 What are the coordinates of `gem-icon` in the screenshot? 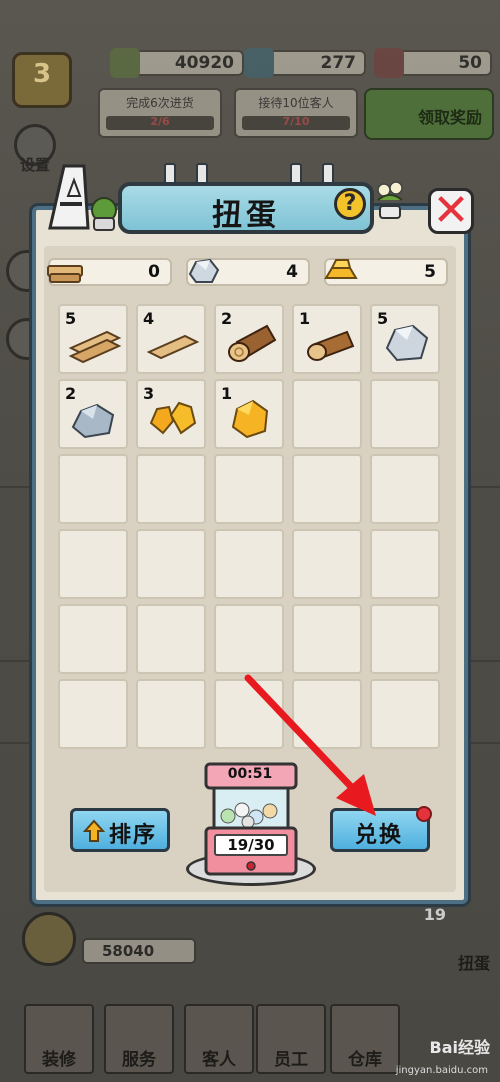 It's located at (259, 63).